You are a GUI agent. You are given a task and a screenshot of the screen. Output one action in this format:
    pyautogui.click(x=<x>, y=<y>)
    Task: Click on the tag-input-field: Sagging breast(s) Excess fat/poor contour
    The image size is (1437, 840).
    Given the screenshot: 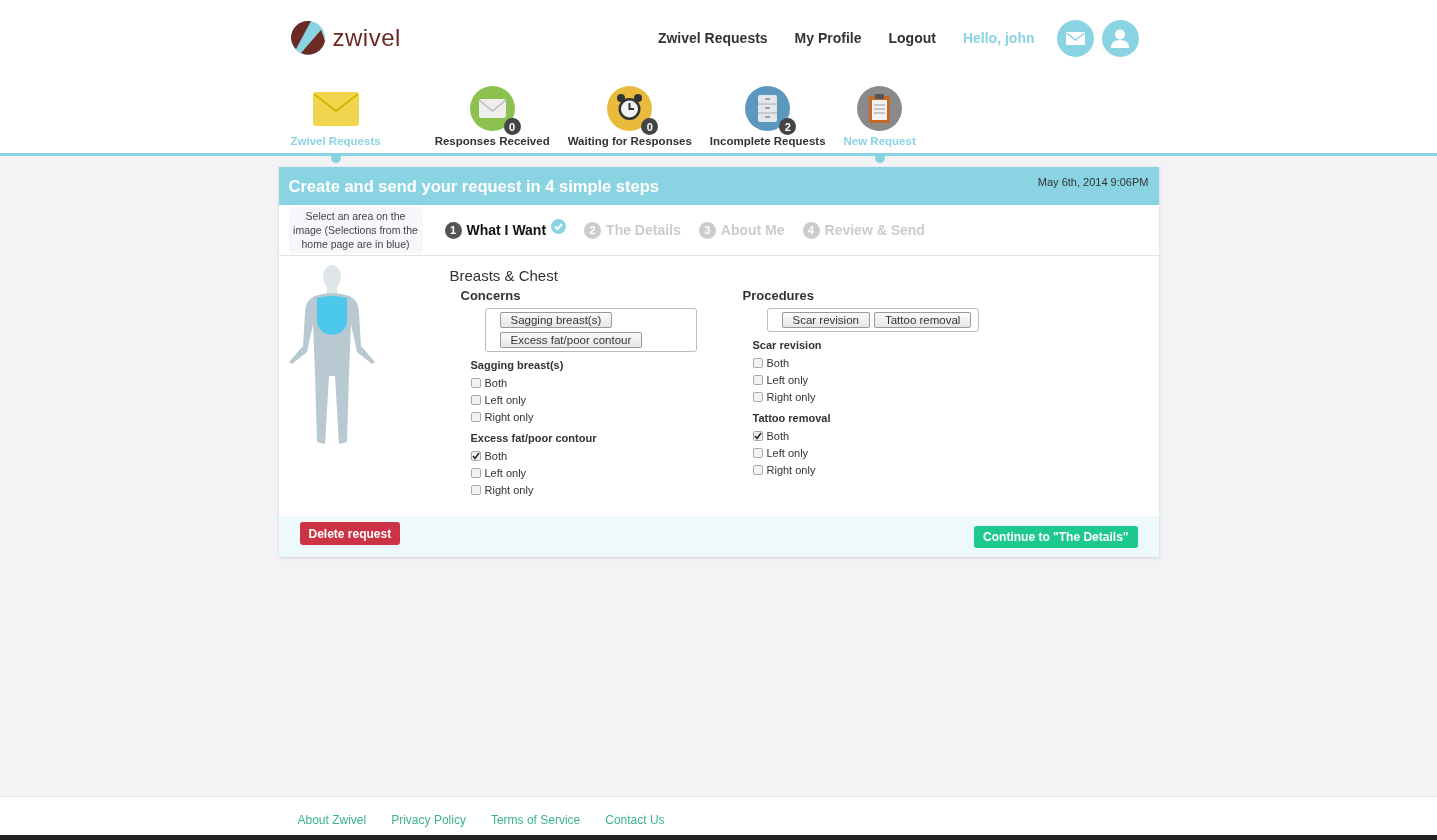 What is the action you would take?
    pyautogui.click(x=590, y=330)
    